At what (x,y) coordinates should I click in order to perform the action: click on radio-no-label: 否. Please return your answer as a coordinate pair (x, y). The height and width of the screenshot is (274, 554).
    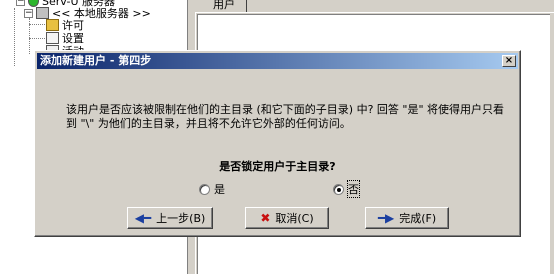
    Looking at the image, I should click on (353, 189).